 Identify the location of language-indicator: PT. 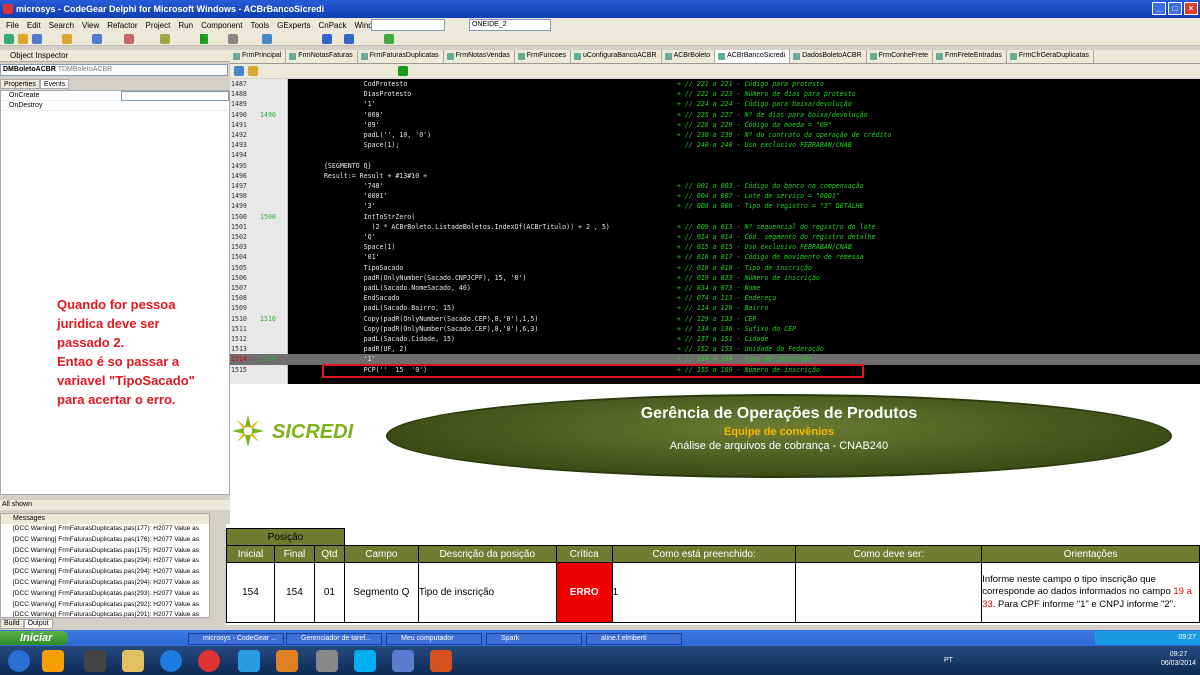
(948, 660).